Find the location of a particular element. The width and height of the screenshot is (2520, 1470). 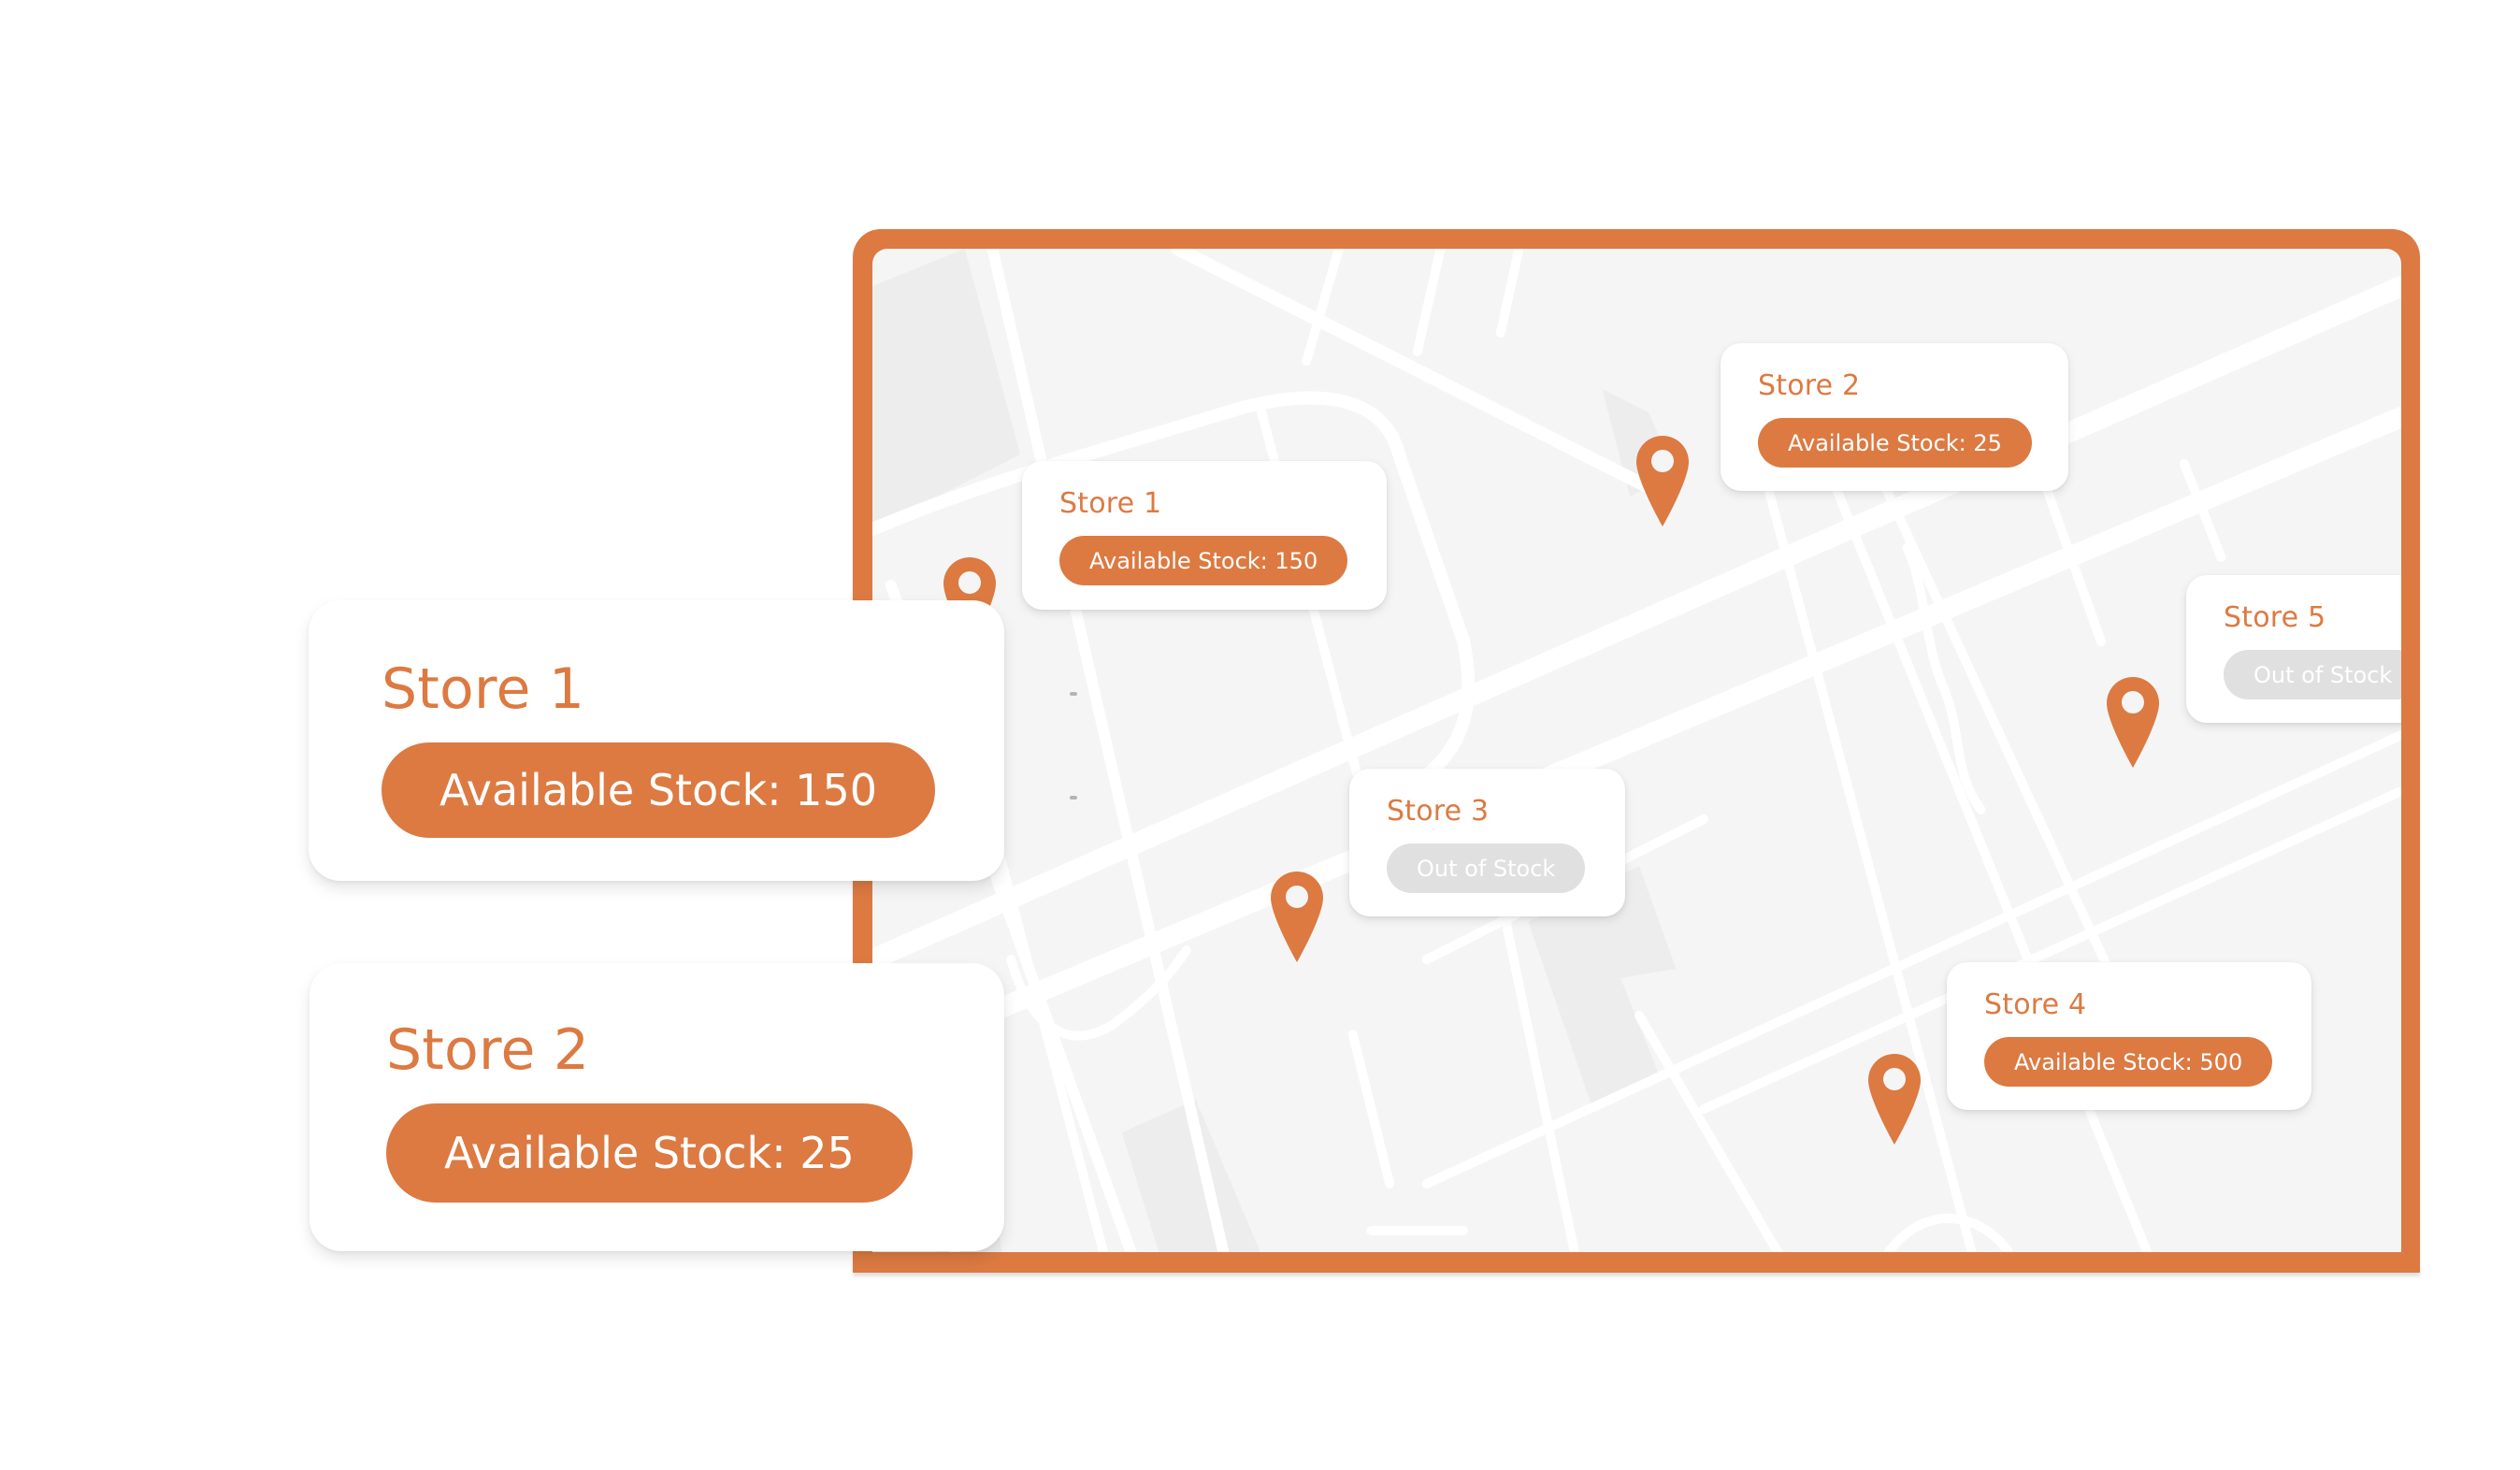

store-name: Store 4 is located at coordinates (2035, 1004).